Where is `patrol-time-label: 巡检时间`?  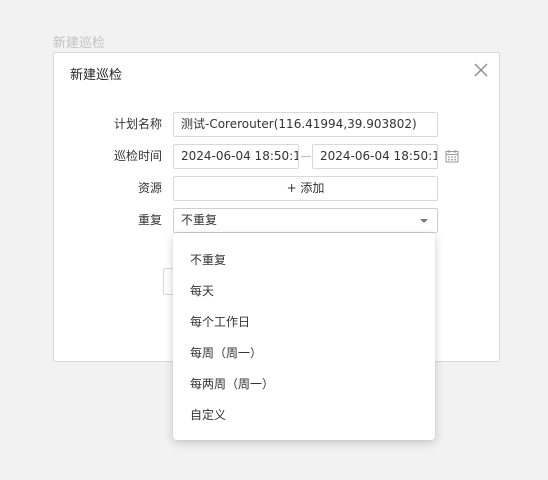 patrol-time-label: 巡检时间 is located at coordinates (137, 156).